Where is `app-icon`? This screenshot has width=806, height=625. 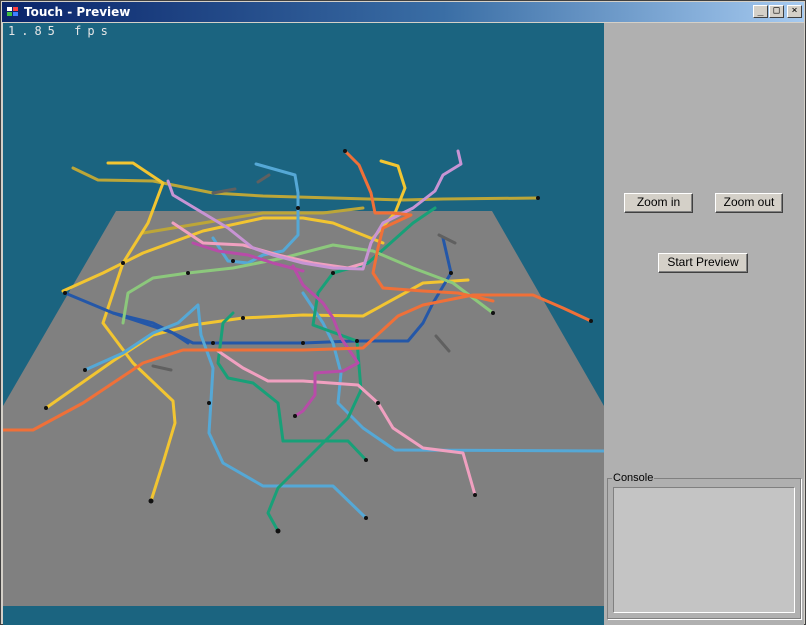 app-icon is located at coordinates (12, 11).